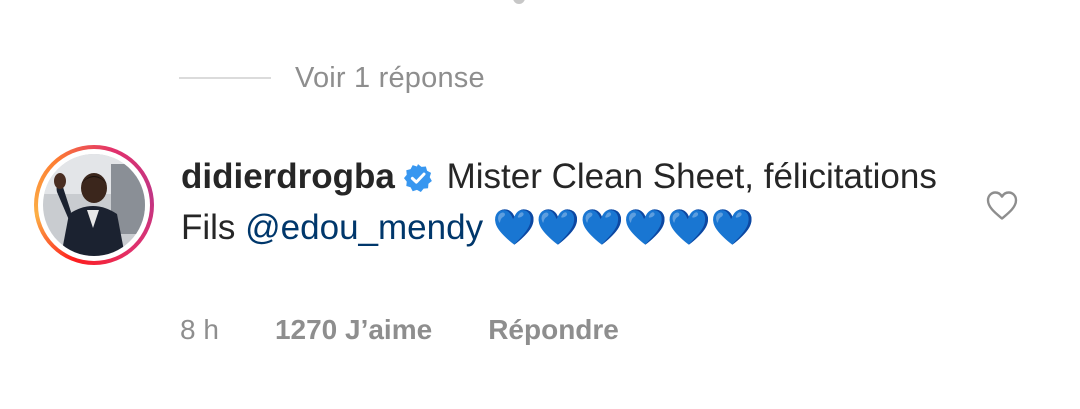 This screenshot has height=409, width=1080. What do you see at coordinates (288, 176) in the screenshot?
I see `comment-username: didierdrogba` at bounding box center [288, 176].